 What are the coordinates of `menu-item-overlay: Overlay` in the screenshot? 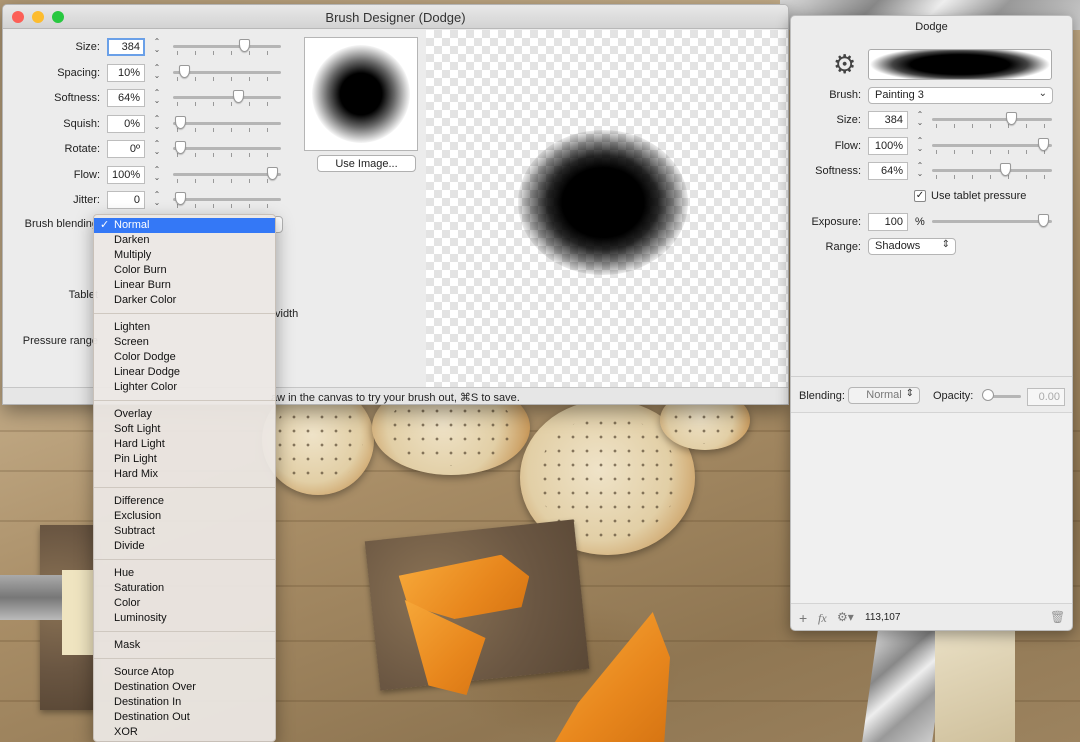 It's located at (184, 414).